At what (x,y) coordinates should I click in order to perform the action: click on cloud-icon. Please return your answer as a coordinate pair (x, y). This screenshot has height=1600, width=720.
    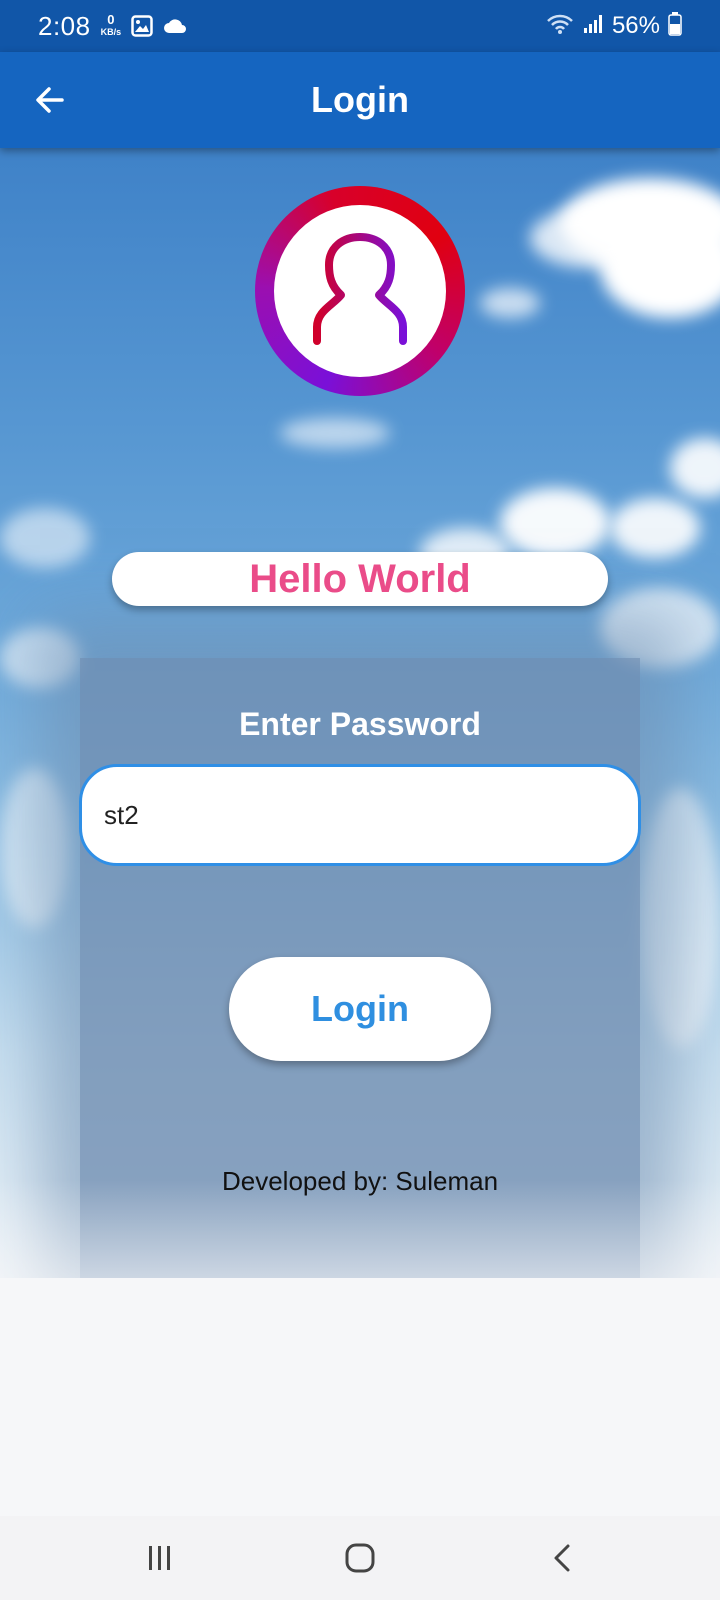
    Looking at the image, I should click on (175, 26).